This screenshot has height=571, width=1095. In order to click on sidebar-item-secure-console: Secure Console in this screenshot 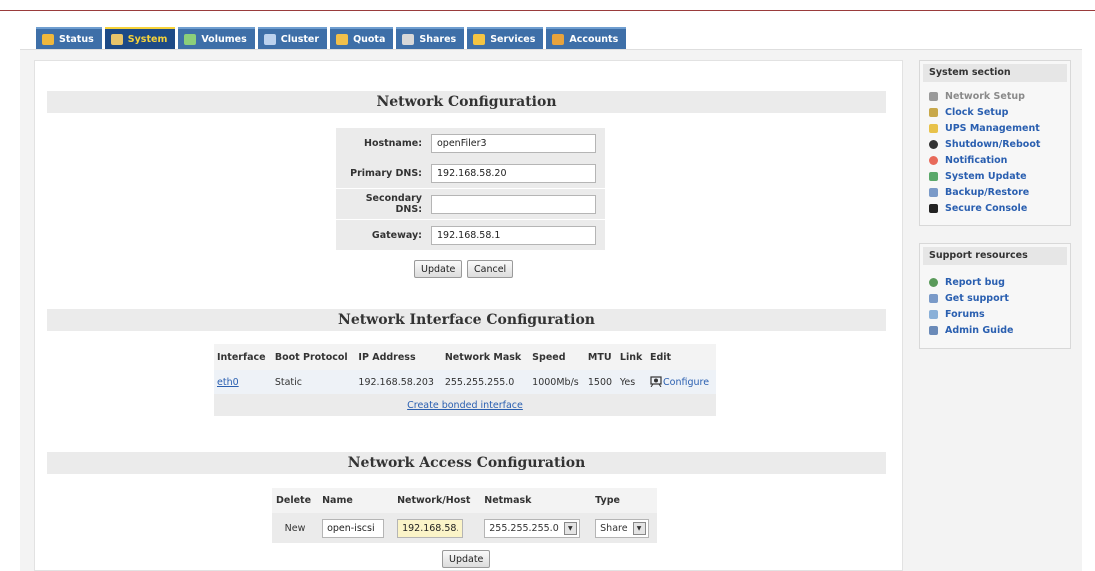, I will do `click(995, 208)`.